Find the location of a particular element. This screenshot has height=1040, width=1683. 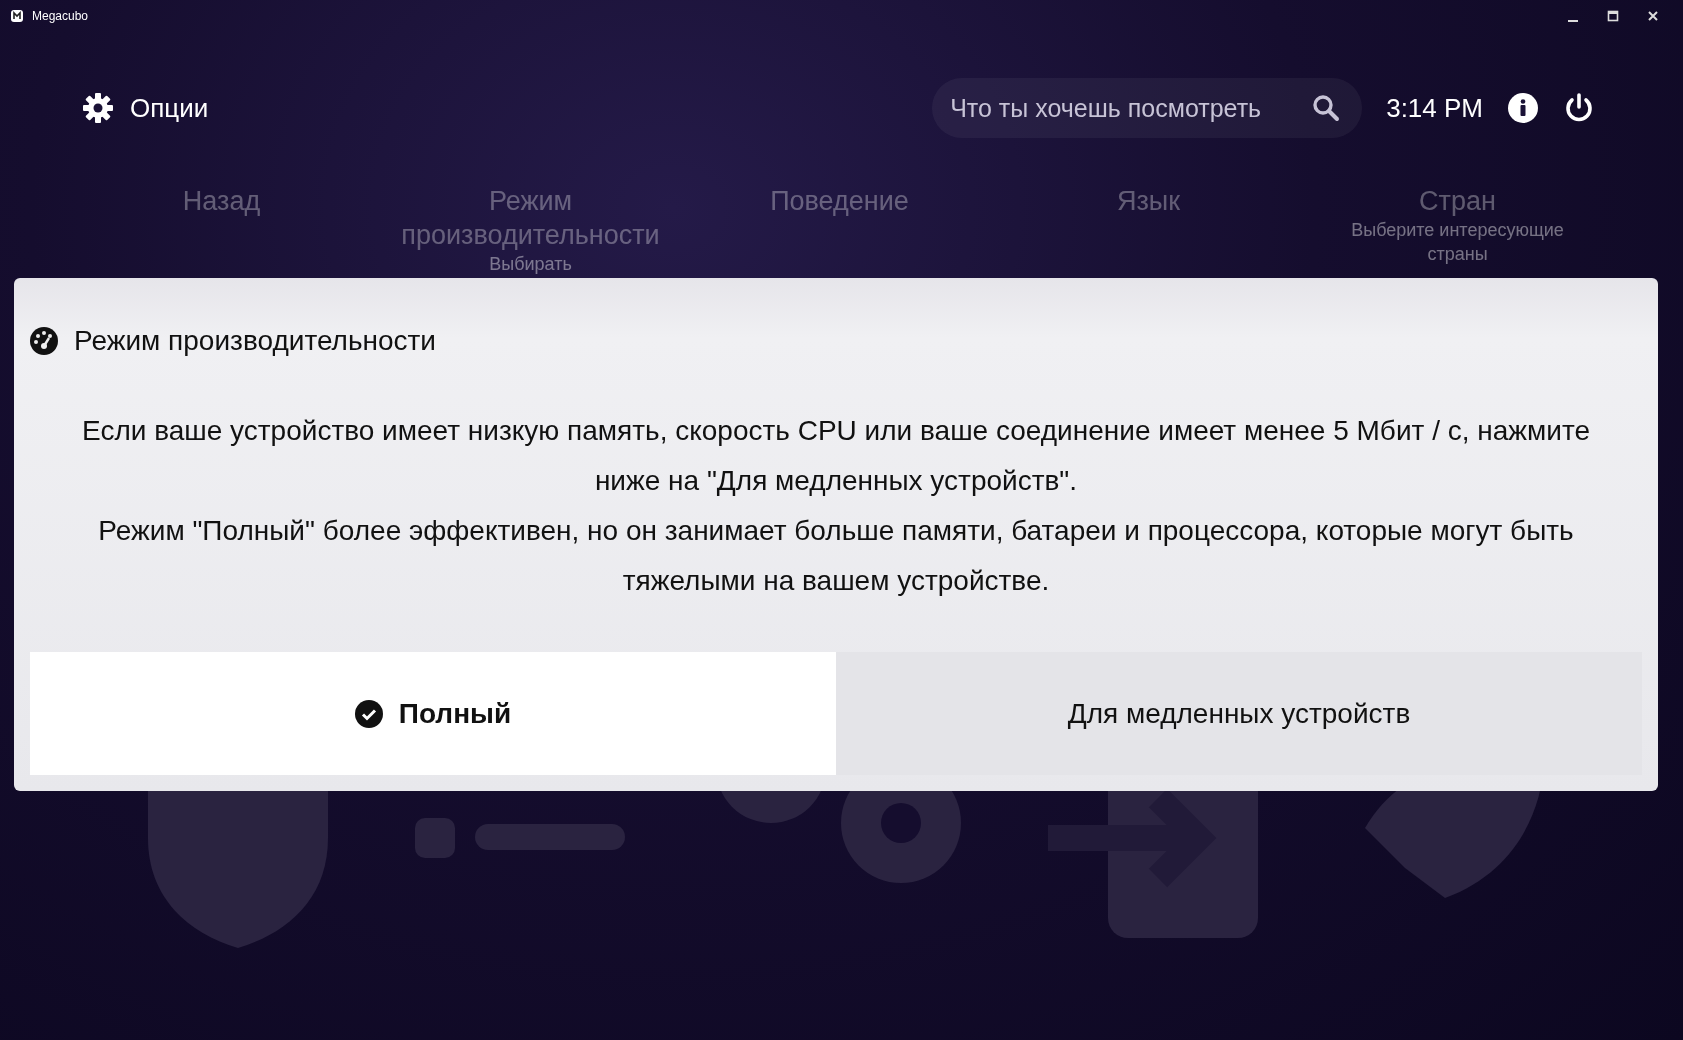

check-circle-icon is located at coordinates (368, 713).